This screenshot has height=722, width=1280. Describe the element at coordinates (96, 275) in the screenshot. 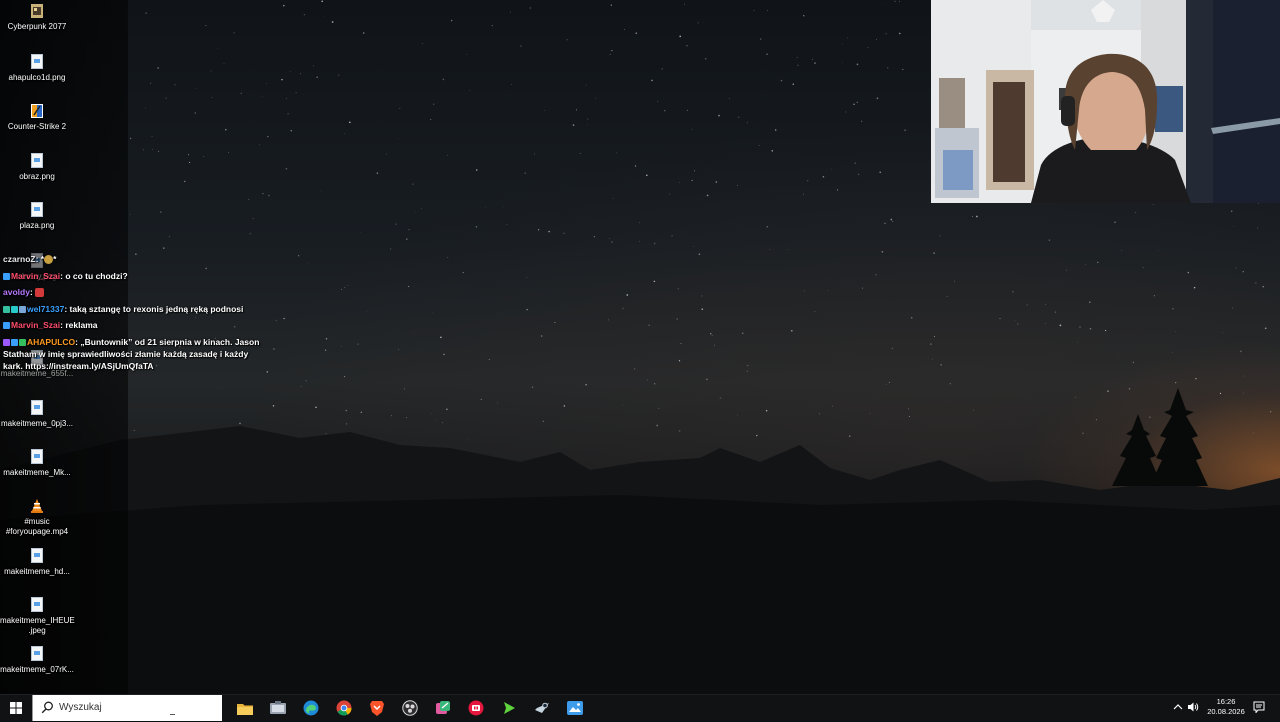

I see `chat-text: o co tu chodzi?` at that location.